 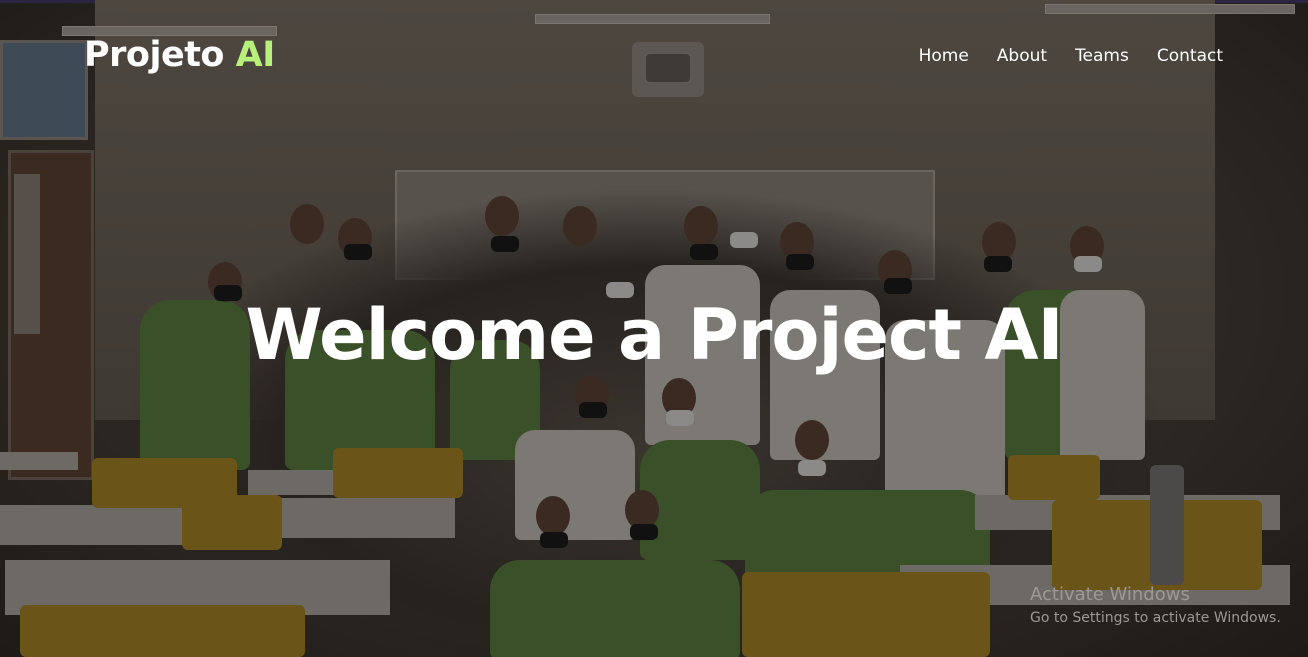 I want to click on nav-link-contact: Contact, so click(x=1190, y=56).